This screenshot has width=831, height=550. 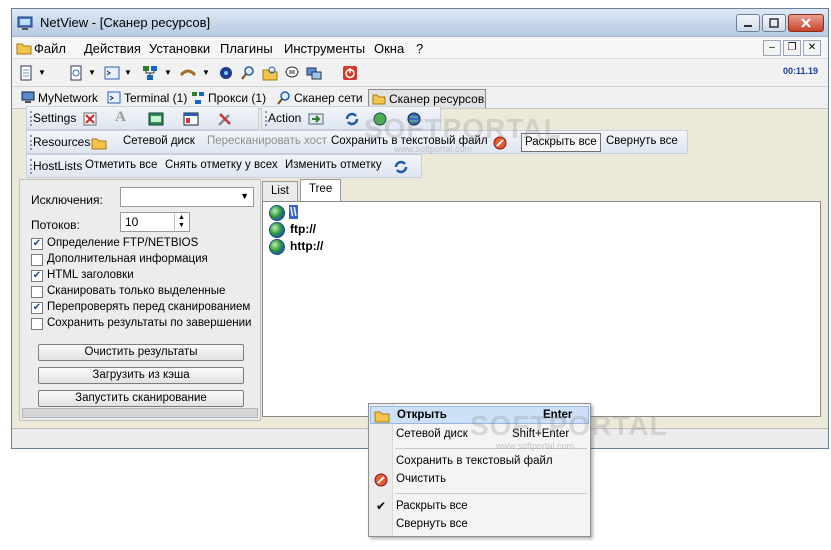 What do you see at coordinates (28, 97) in the screenshot?
I see `computer-icon` at bounding box center [28, 97].